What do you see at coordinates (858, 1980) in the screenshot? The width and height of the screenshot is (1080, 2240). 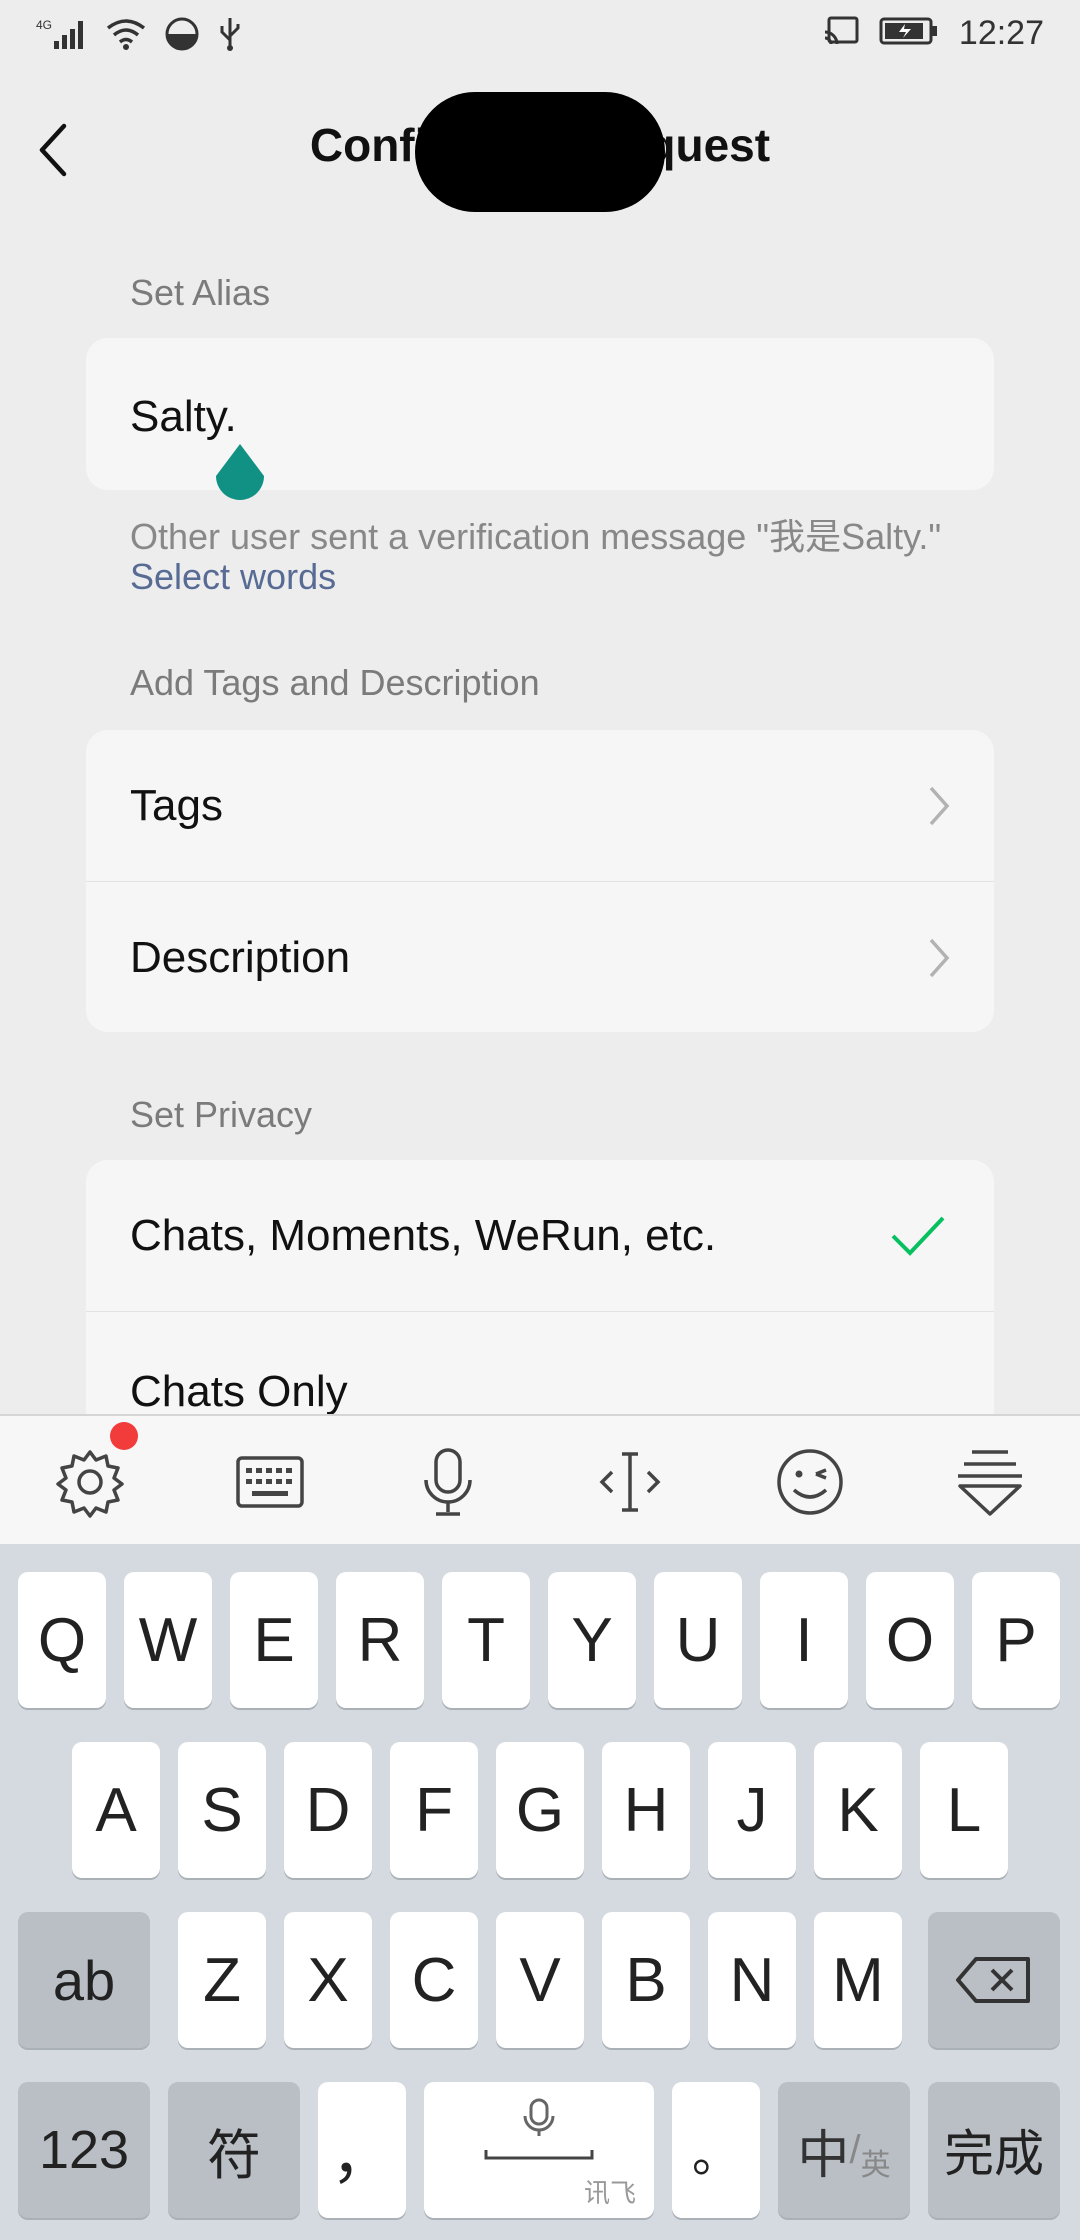 I see `key-m: M` at bounding box center [858, 1980].